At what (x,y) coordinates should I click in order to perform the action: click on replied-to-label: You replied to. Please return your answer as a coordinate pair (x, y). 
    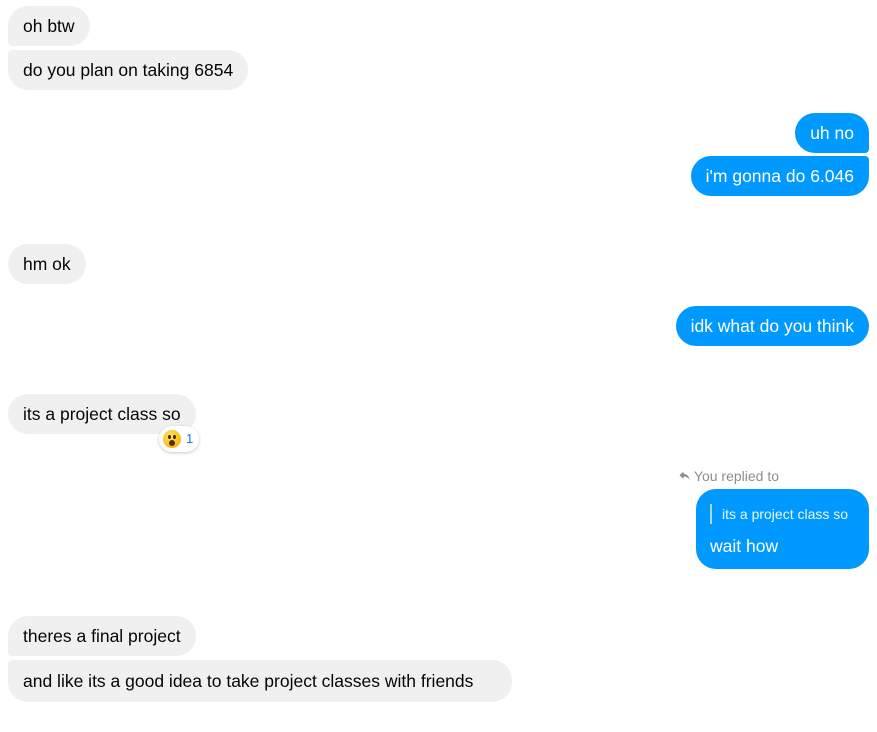
    Looking at the image, I should click on (729, 476).